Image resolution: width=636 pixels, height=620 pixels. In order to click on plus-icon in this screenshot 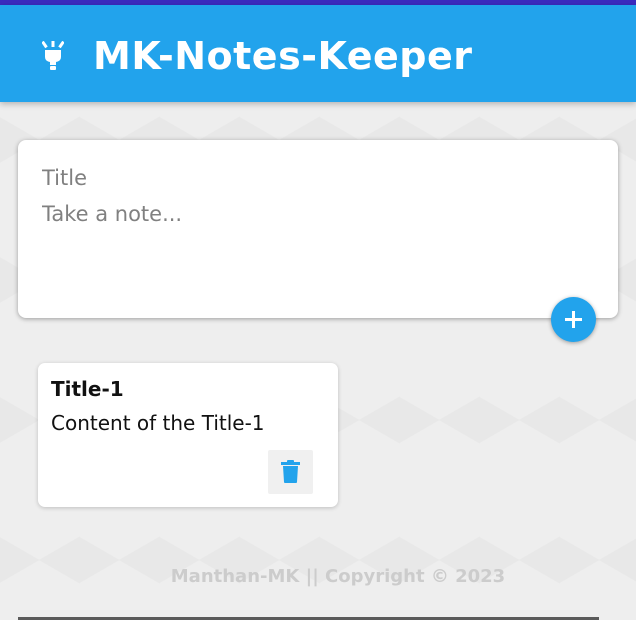, I will do `click(573, 319)`.